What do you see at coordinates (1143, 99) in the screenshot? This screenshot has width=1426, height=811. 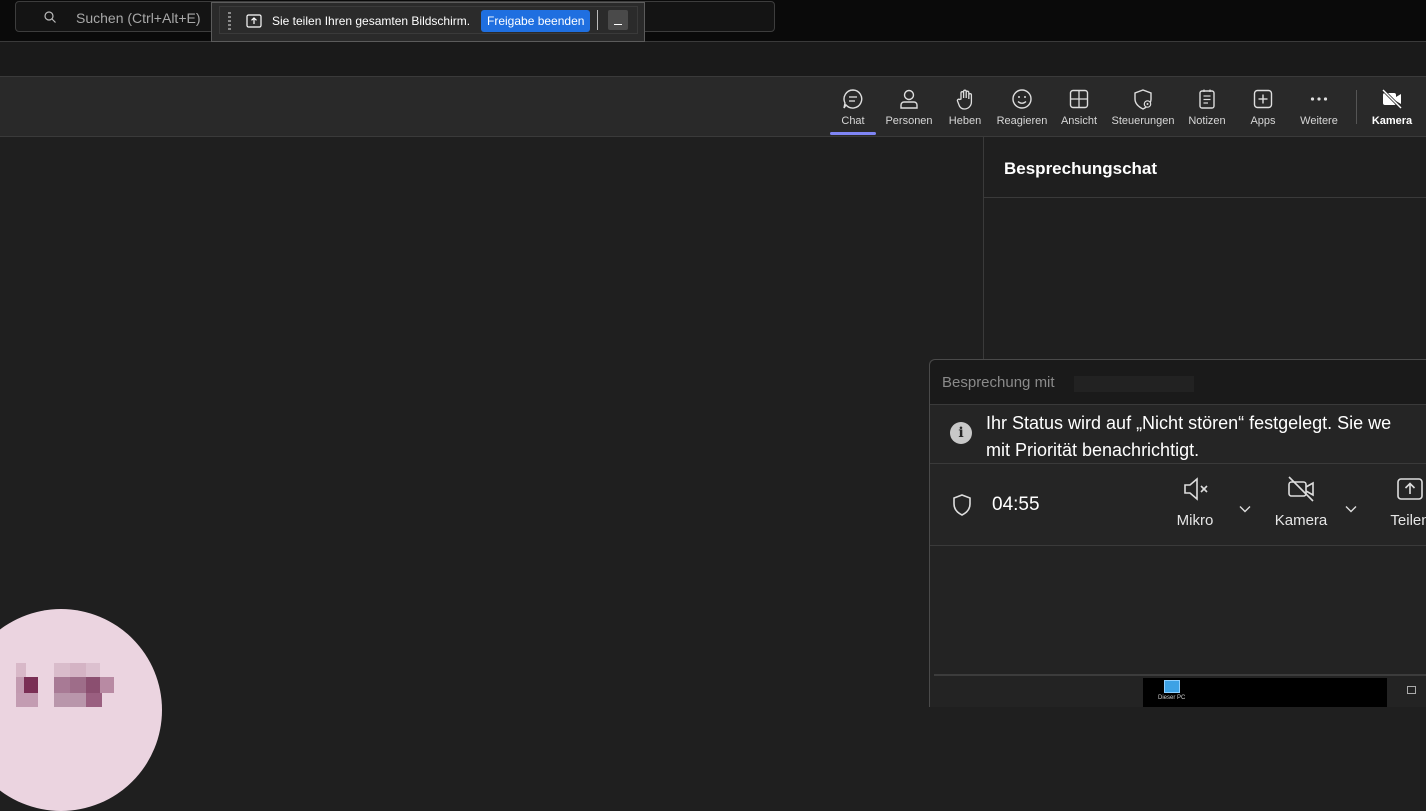 I see `controls-icon` at bounding box center [1143, 99].